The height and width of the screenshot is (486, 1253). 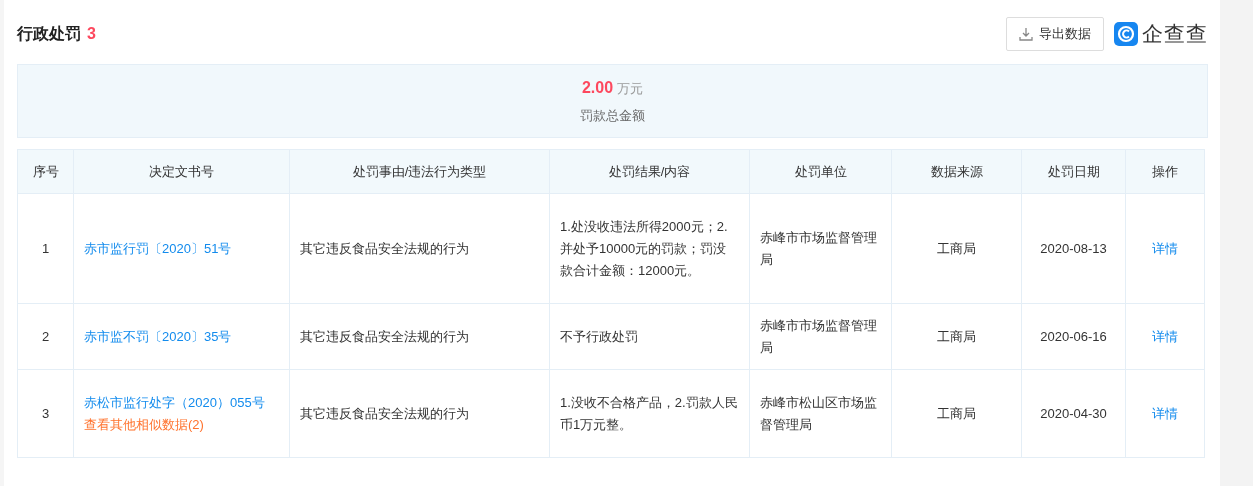 I want to click on table-cell: 1, so click(x=45, y=248).